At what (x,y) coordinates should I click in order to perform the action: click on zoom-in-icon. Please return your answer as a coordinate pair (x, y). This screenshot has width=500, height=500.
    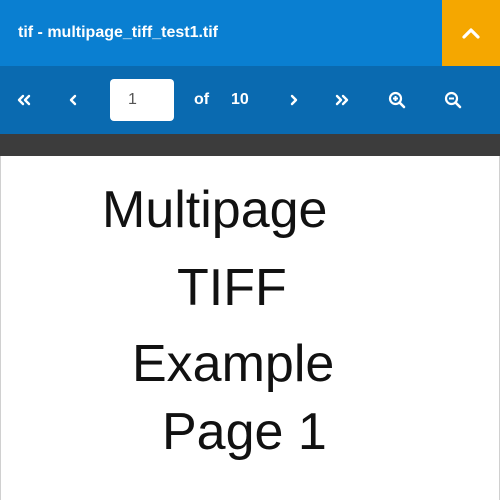
    Looking at the image, I should click on (397, 100).